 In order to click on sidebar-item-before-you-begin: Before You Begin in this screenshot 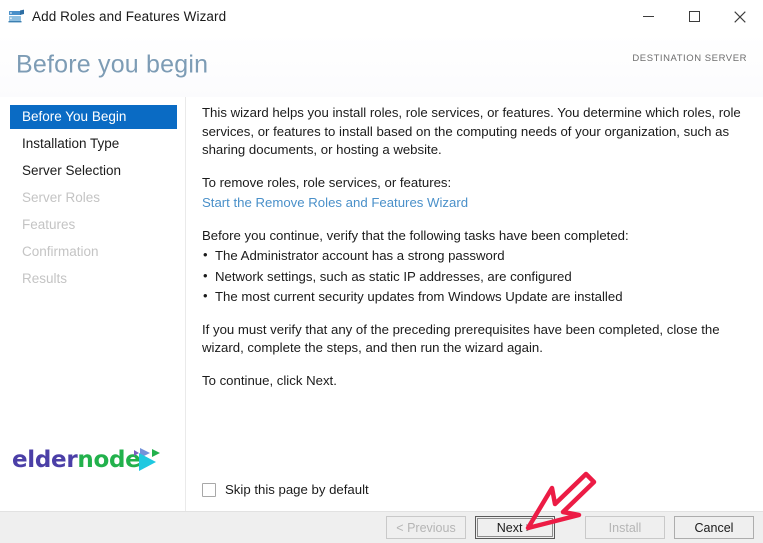, I will do `click(93, 117)`.